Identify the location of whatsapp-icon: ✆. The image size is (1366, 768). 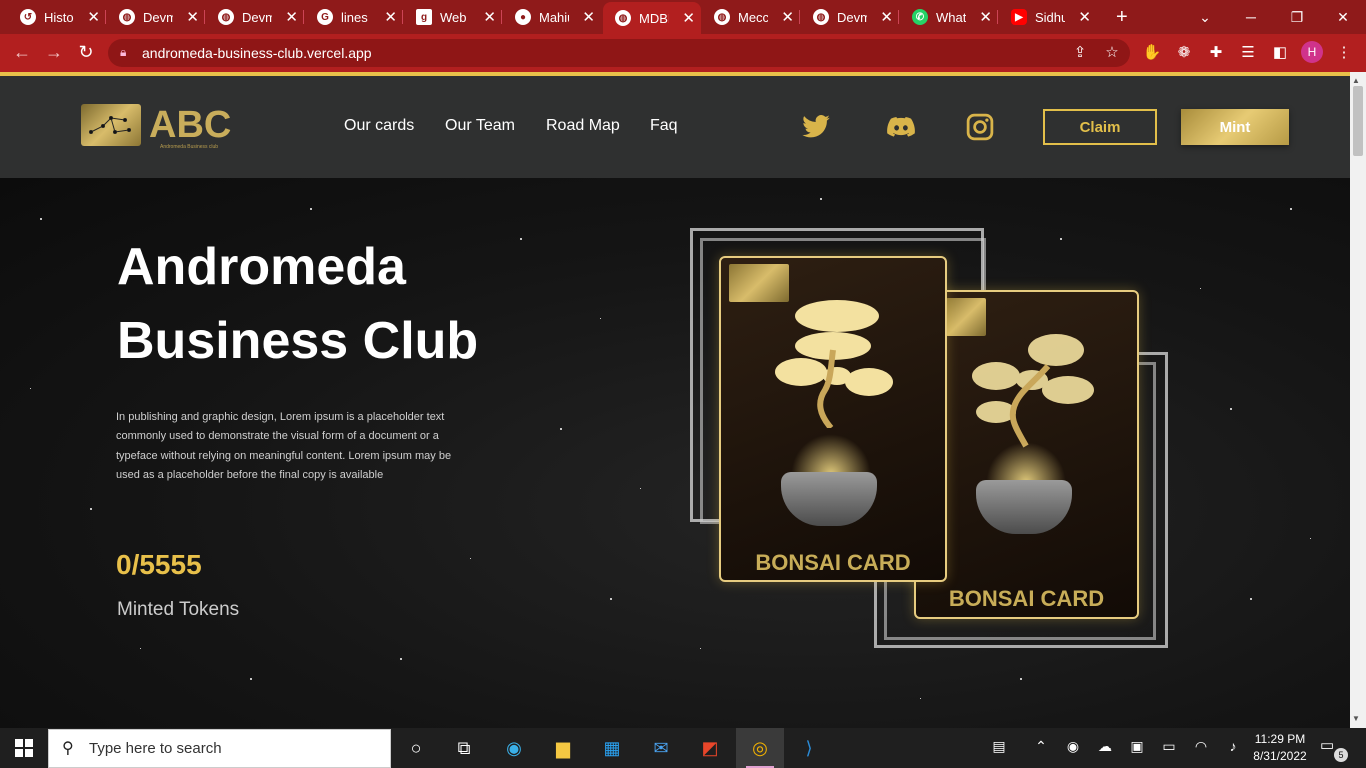
(920, 17).